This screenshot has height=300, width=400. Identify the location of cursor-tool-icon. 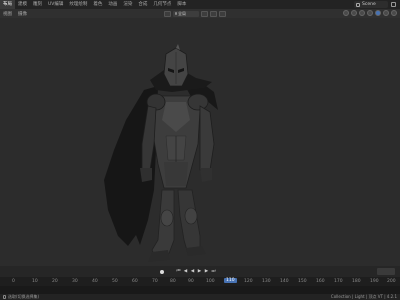
(167, 13).